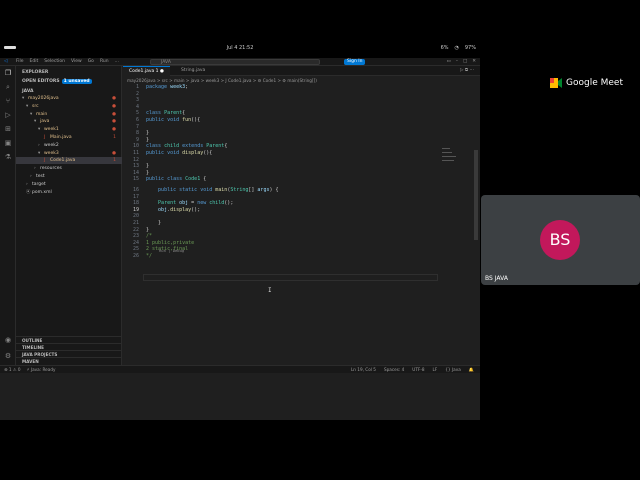 This screenshot has width=640, height=480. I want to click on testing-icon: ⚗, so click(8, 157).